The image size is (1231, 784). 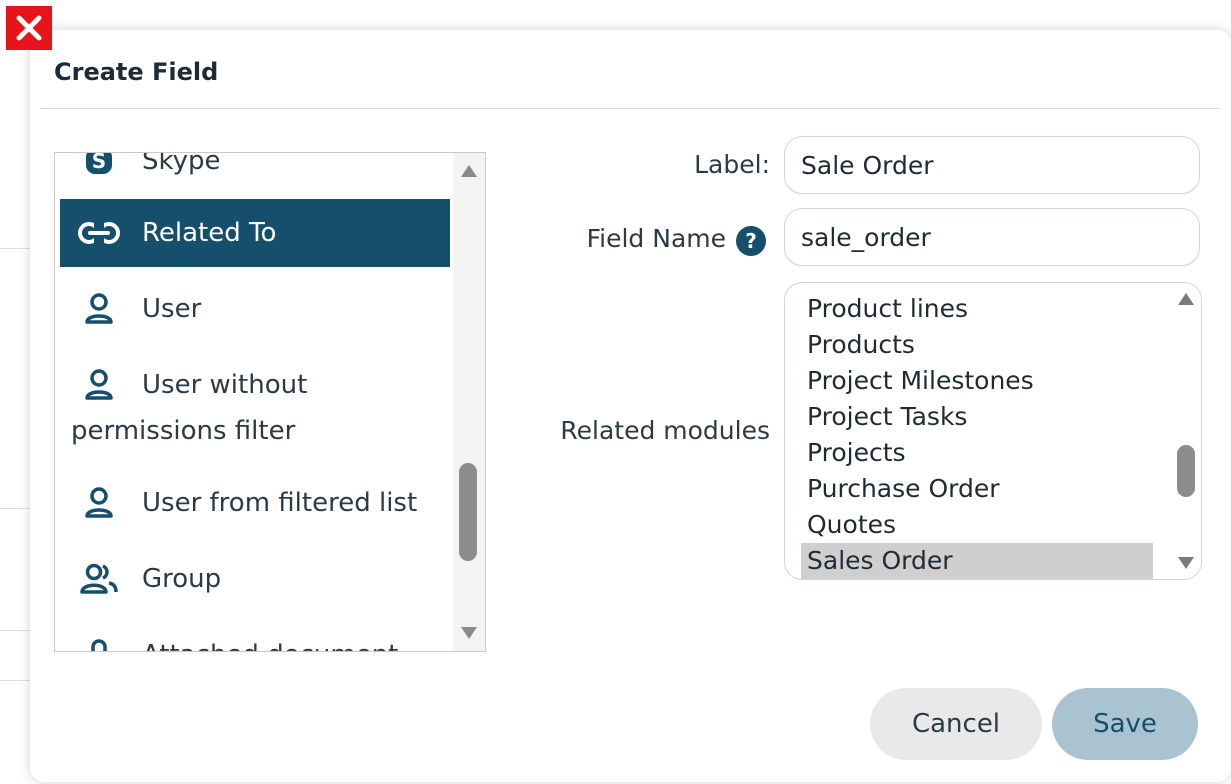 I want to click on module-option: Products, so click(x=977, y=345).